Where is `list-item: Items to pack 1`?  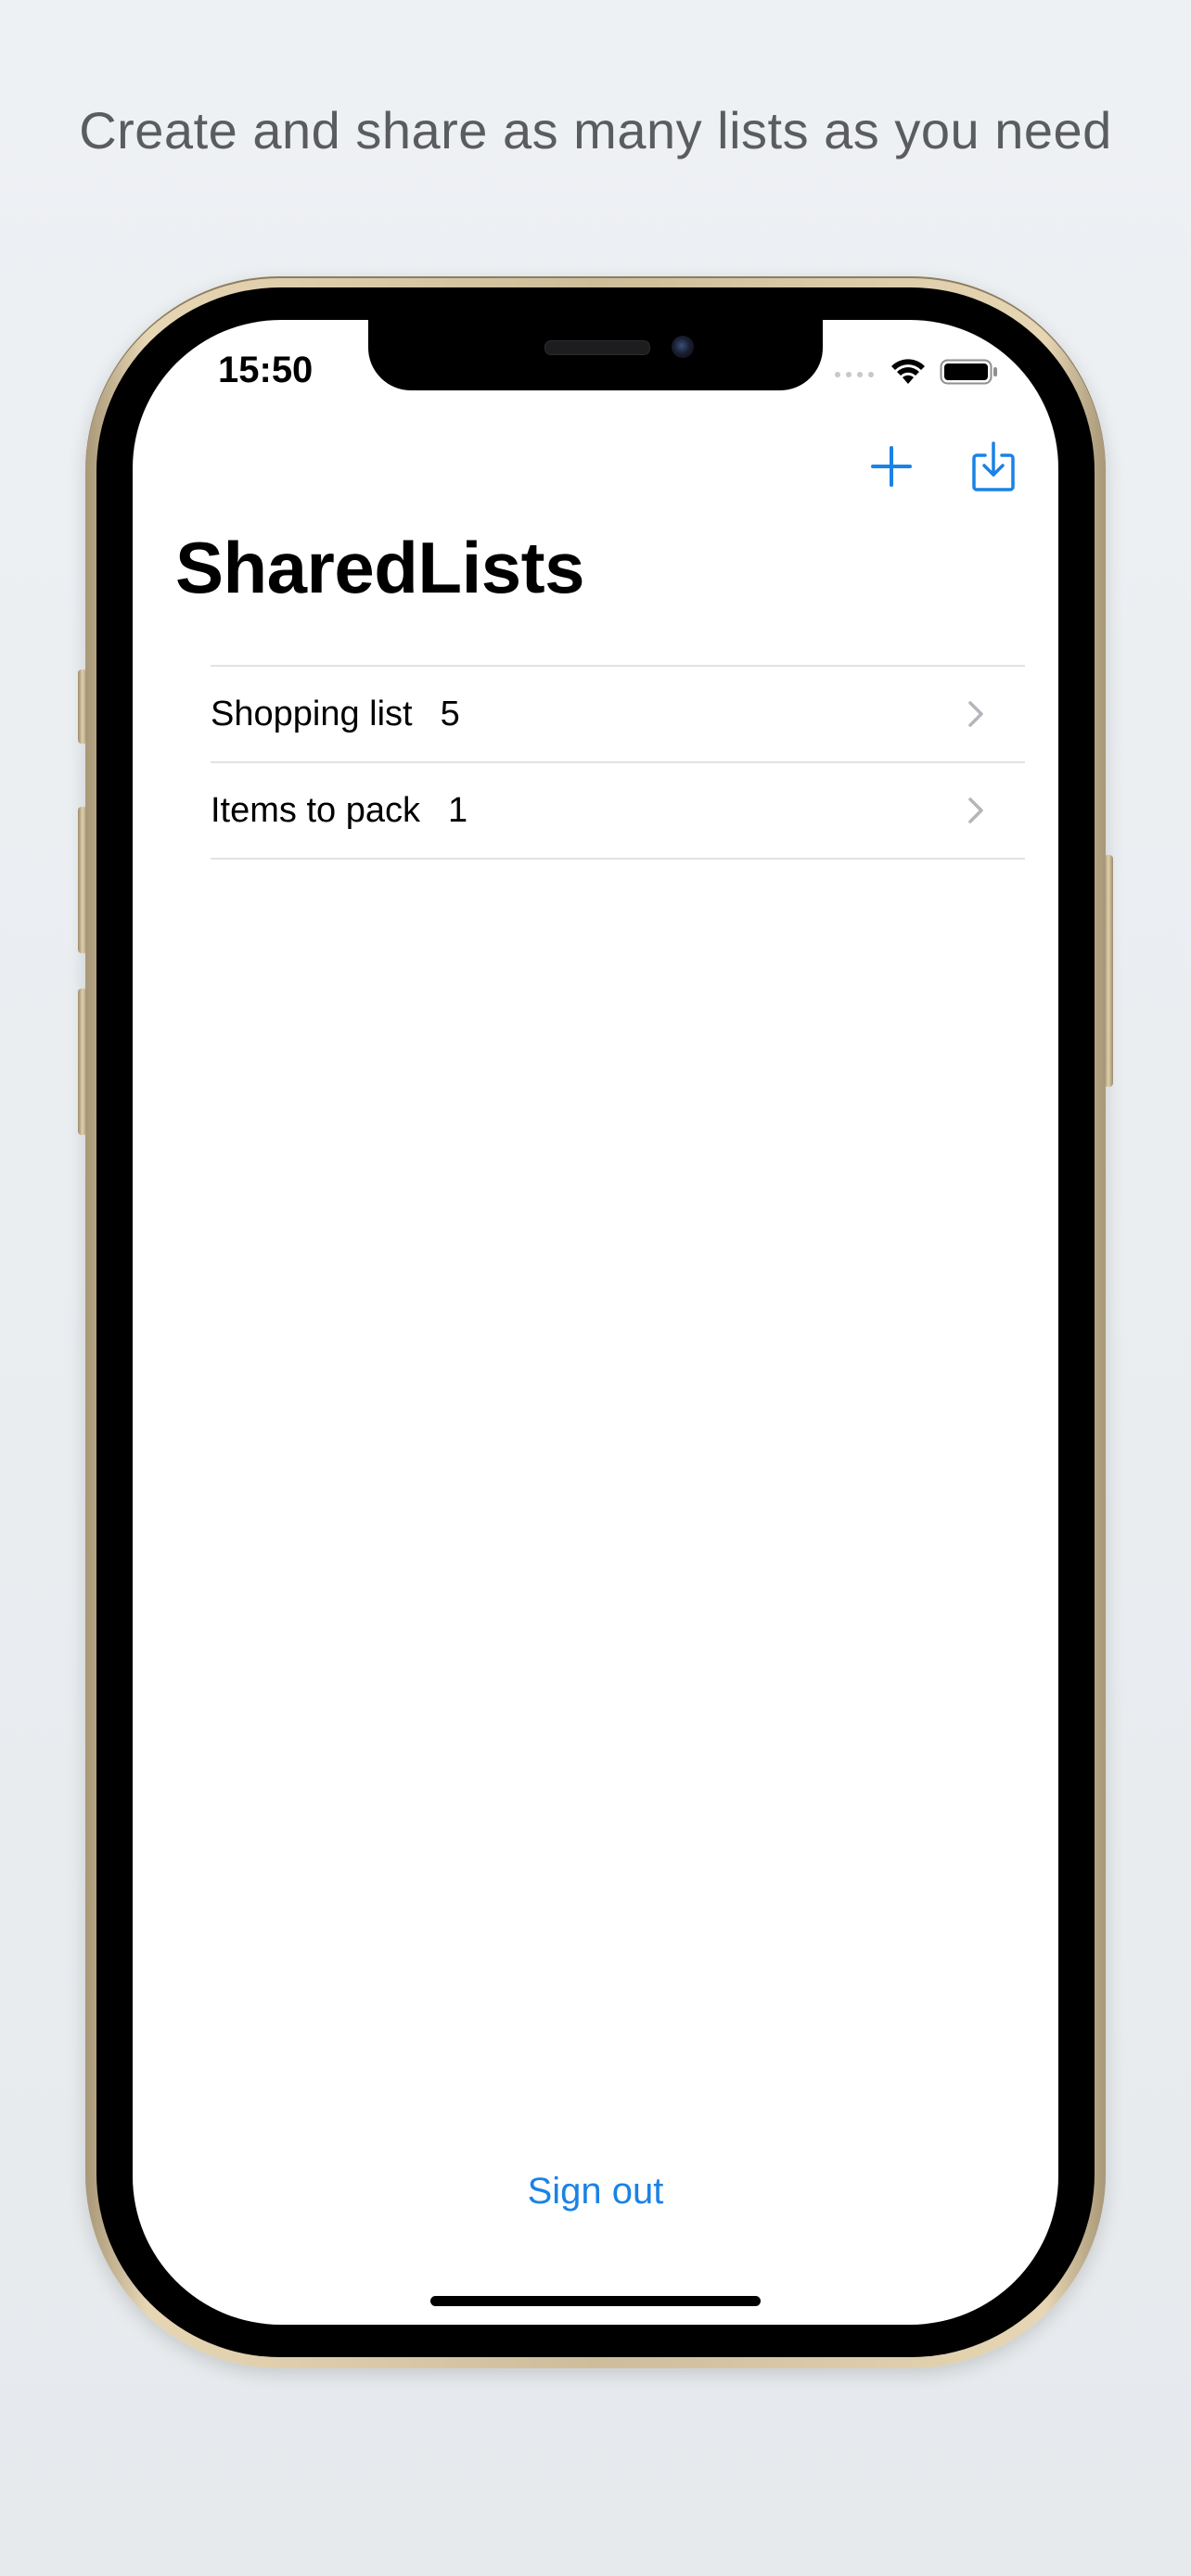 list-item: Items to pack 1 is located at coordinates (618, 811).